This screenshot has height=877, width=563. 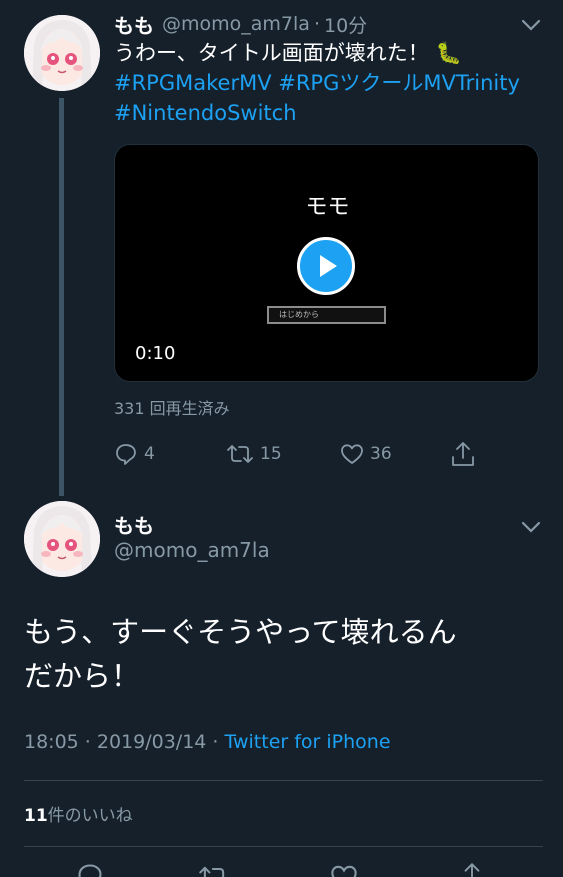 I want to click on tweet-timestamp: 18:05 · 2019/03/14 · Twitter for iPhone, so click(x=207, y=742).